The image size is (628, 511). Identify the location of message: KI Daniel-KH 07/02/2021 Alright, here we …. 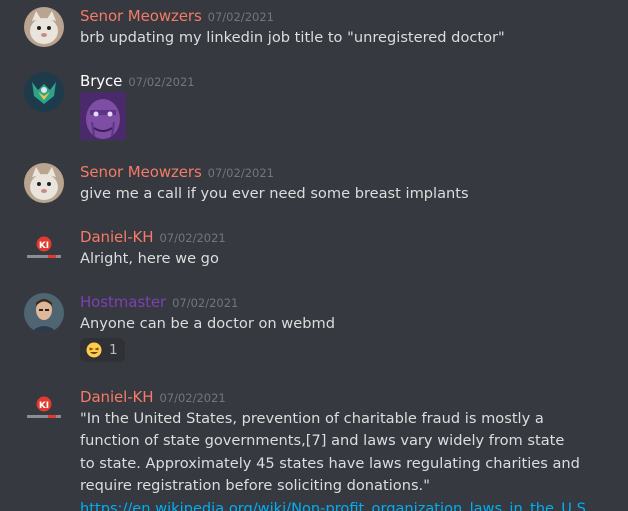
(314, 251).